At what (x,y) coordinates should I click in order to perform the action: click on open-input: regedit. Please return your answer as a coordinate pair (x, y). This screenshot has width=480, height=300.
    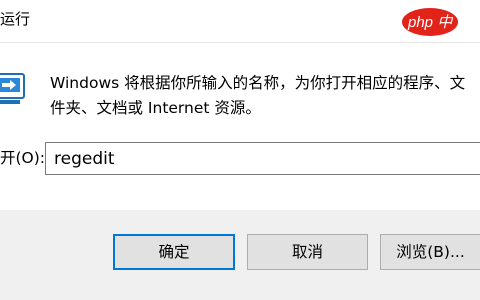
    Looking at the image, I should click on (262, 158).